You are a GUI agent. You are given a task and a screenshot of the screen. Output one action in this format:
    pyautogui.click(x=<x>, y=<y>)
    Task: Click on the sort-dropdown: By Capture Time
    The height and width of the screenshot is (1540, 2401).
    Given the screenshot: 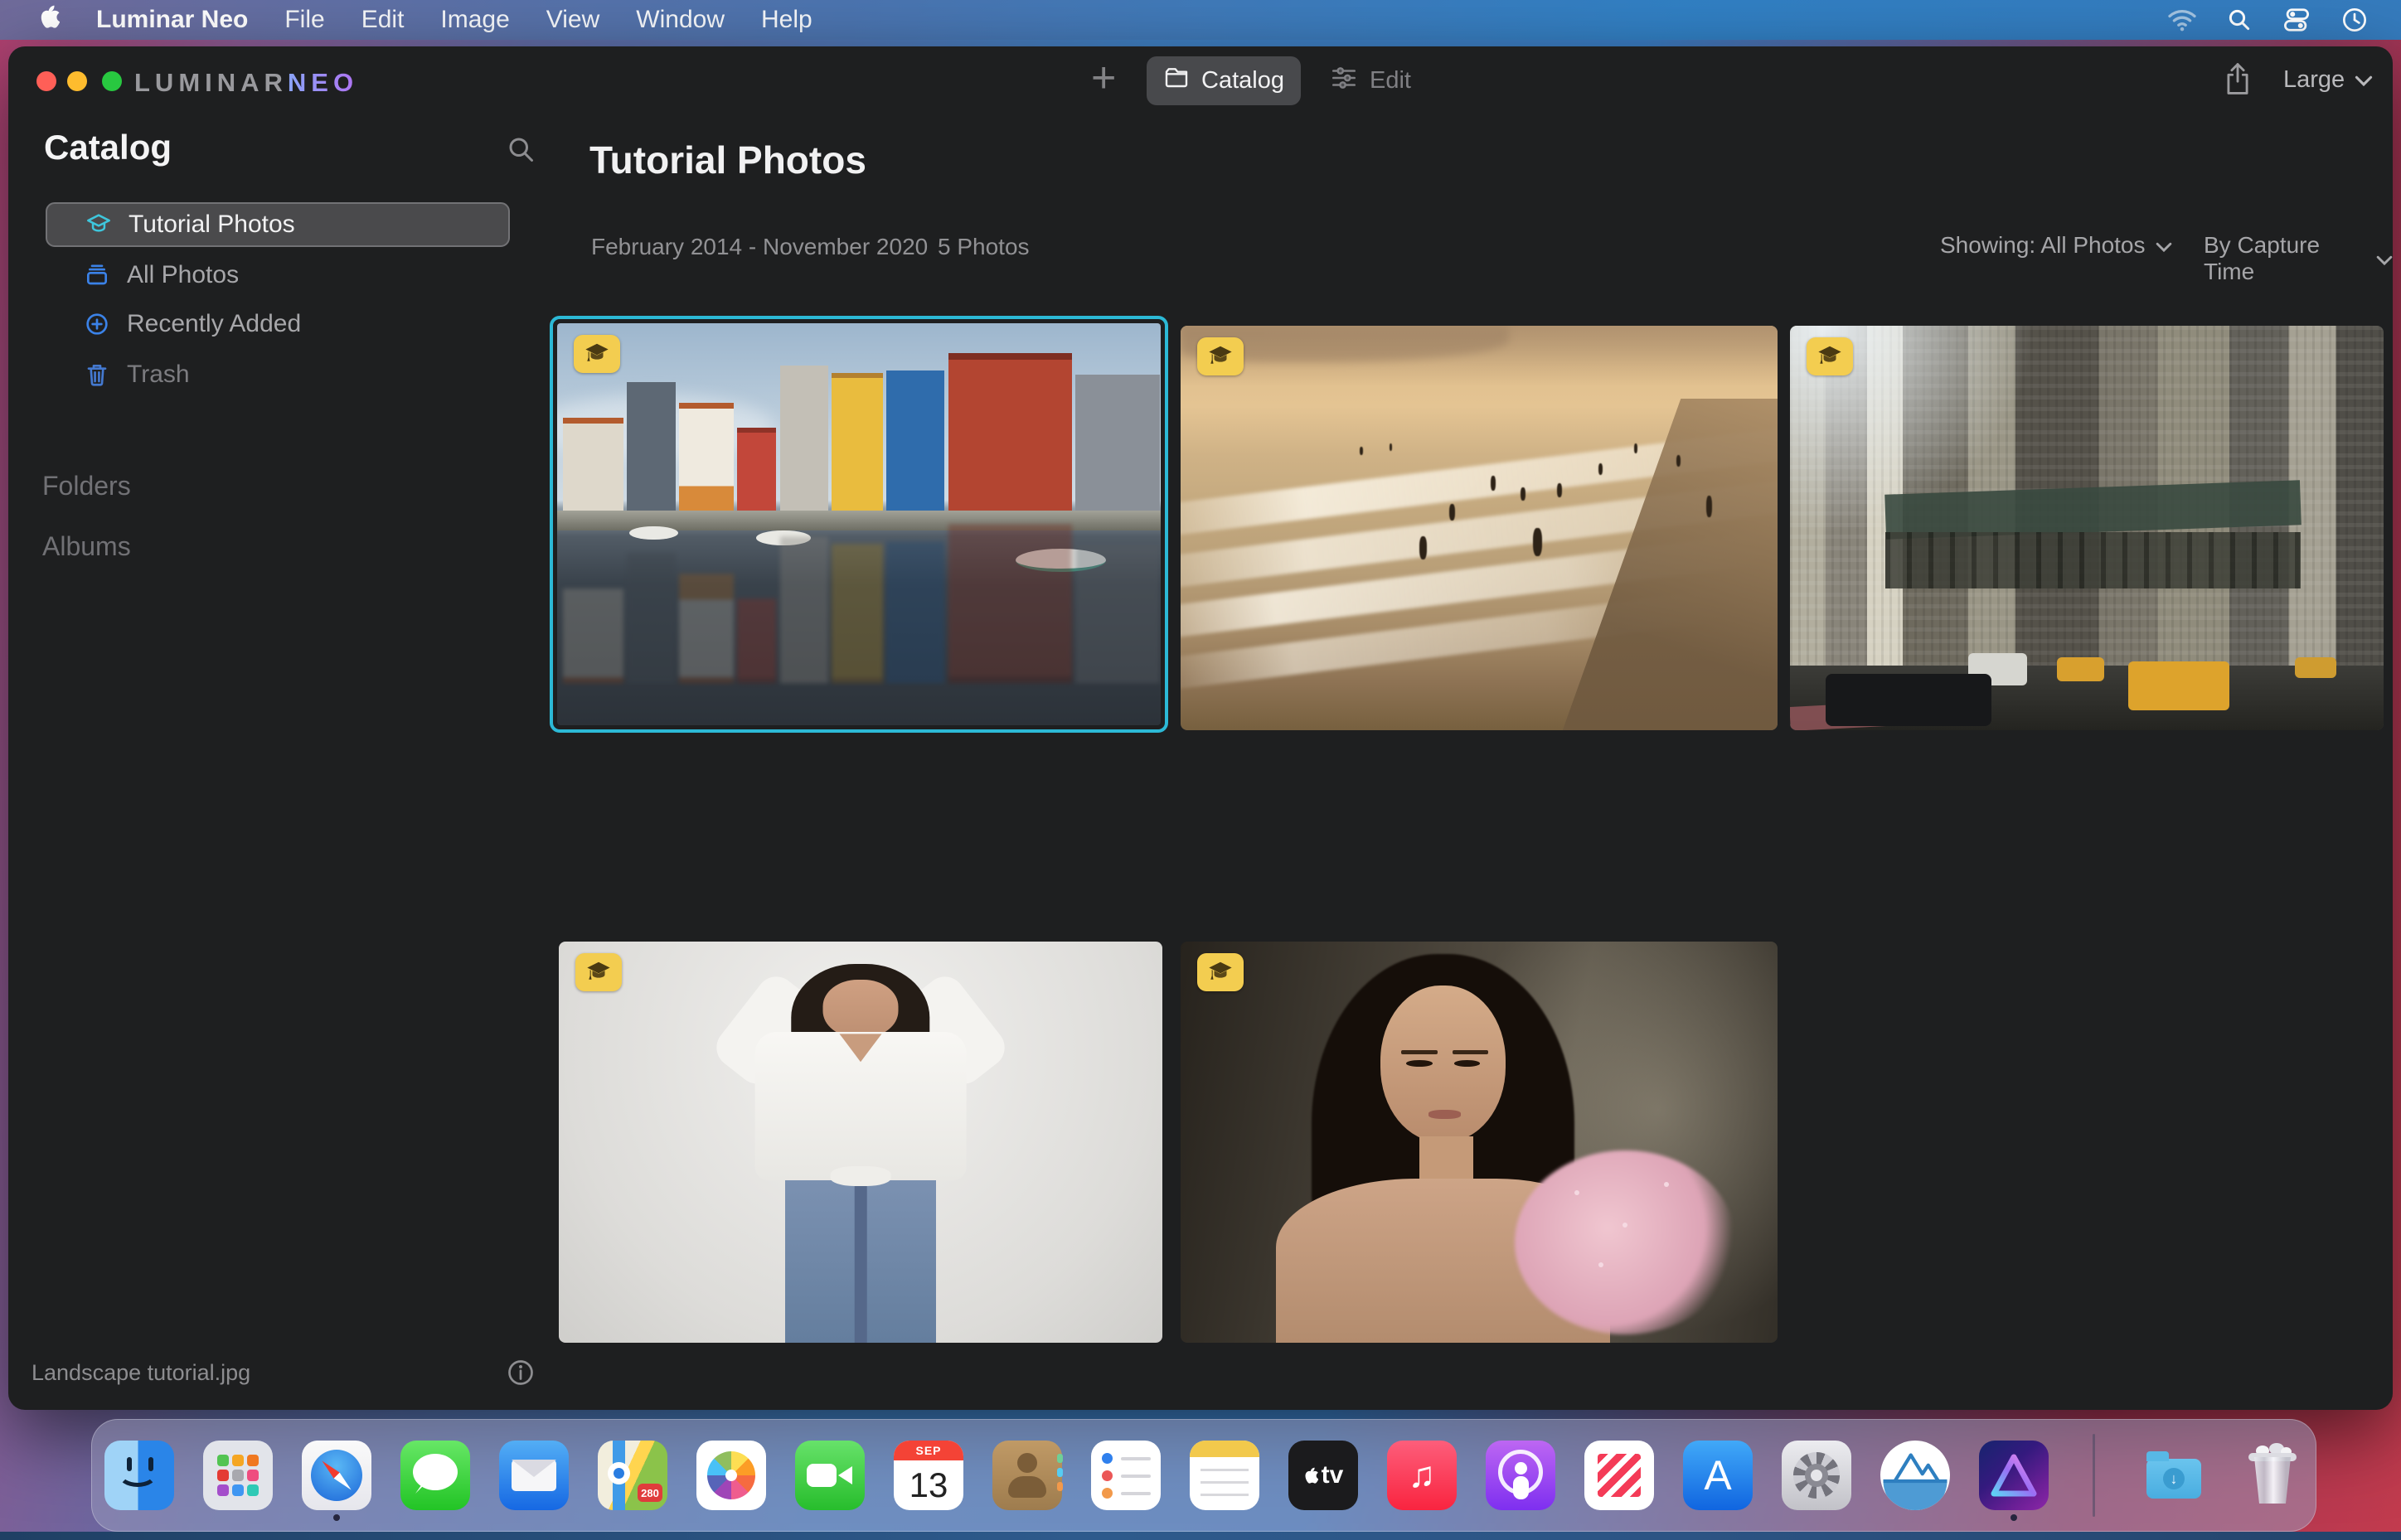 What is the action you would take?
    pyautogui.click(x=2298, y=258)
    